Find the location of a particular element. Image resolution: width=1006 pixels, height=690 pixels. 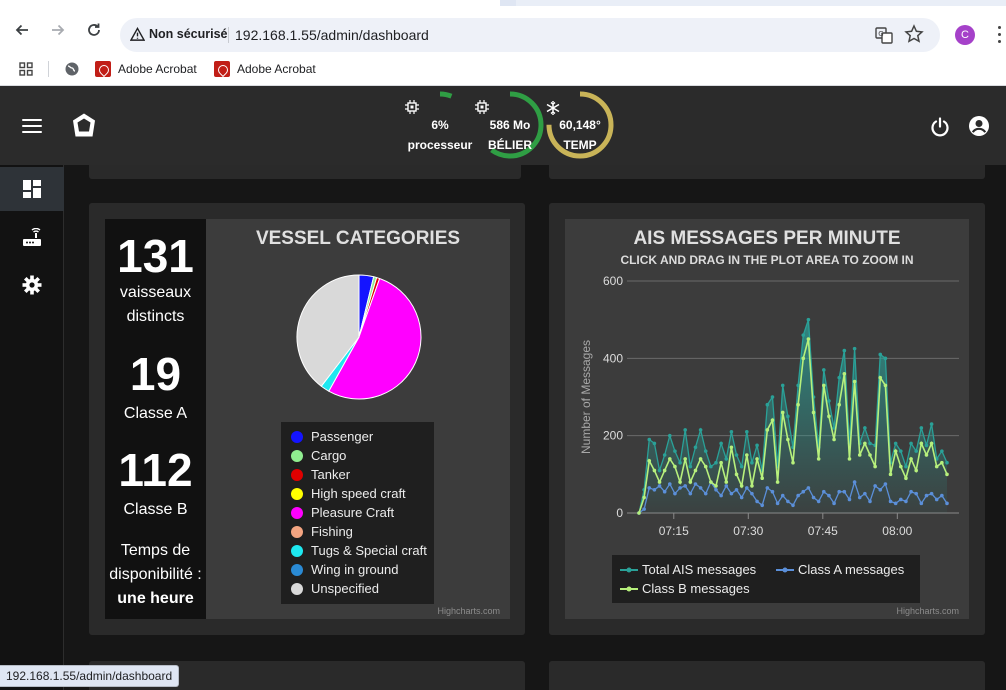

legend-item-high-speed-craft: High speed craft is located at coordinates (348, 493).